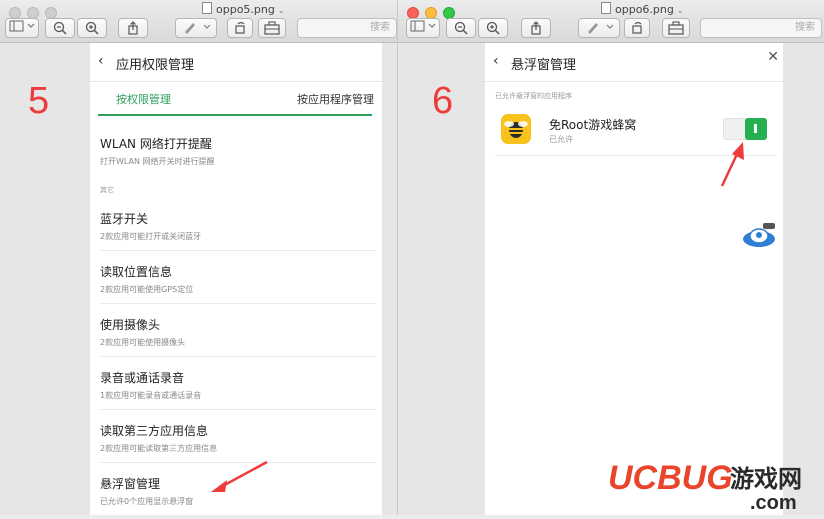 The width and height of the screenshot is (824, 519). I want to click on step-number-5: 5, so click(39, 101).